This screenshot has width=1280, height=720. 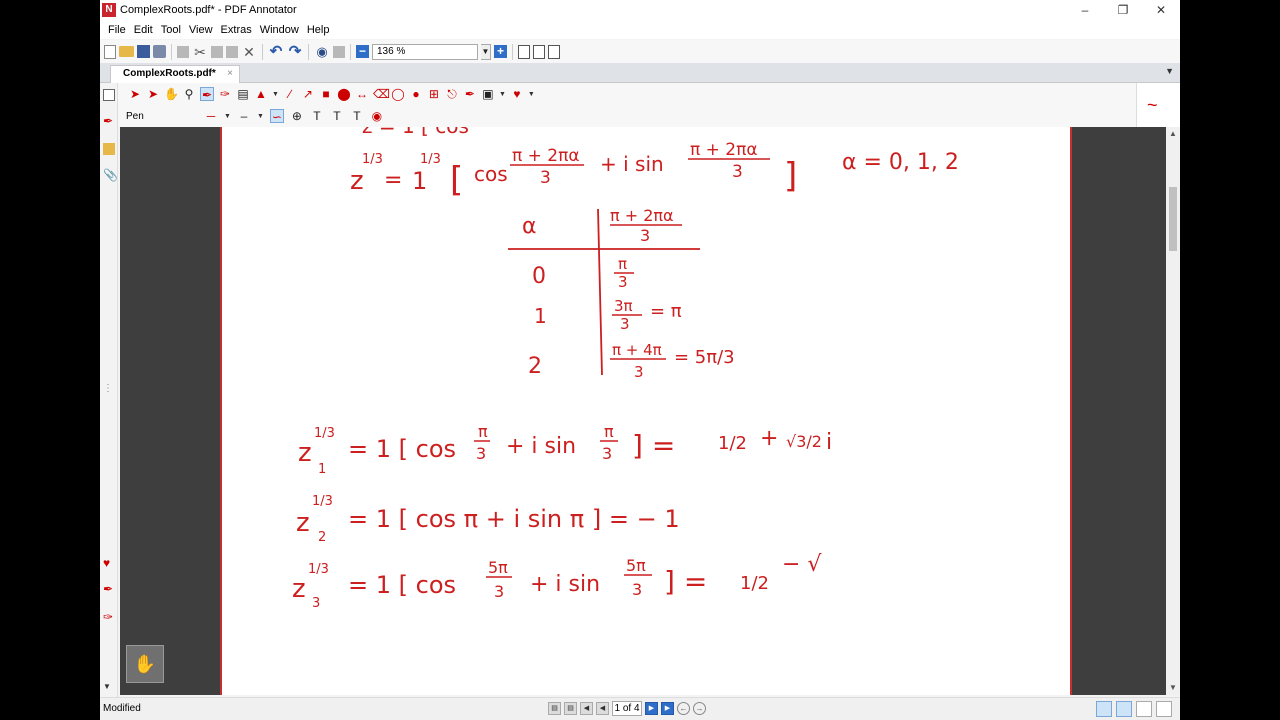 I want to click on zoom-in-icon: +, so click(x=500, y=51).